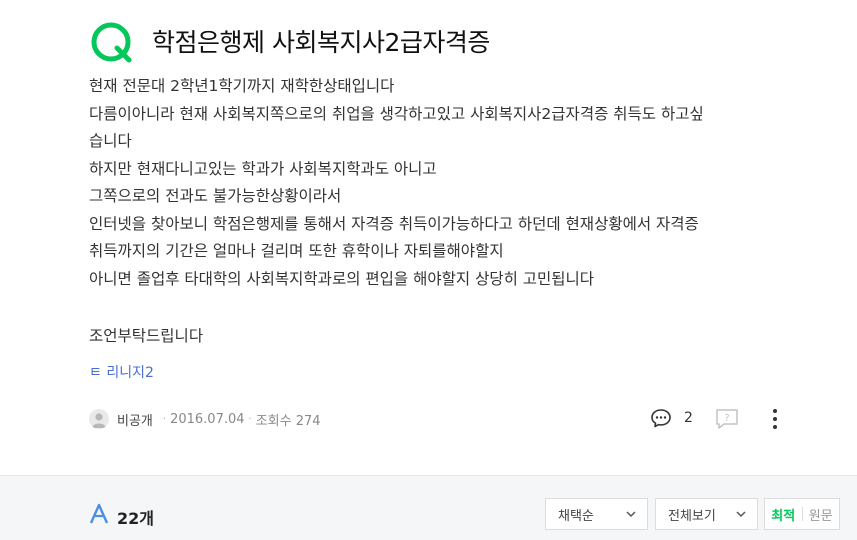  I want to click on comment-count: 2, so click(688, 418).